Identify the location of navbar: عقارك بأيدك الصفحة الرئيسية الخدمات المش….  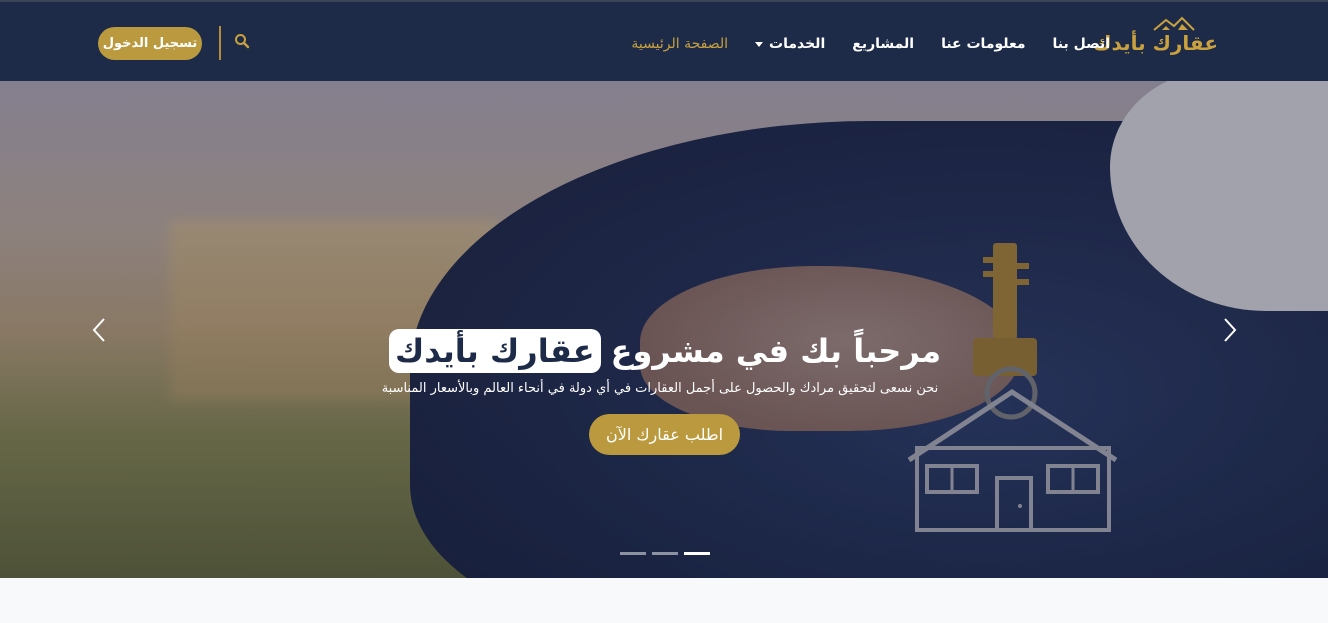
(664, 40).